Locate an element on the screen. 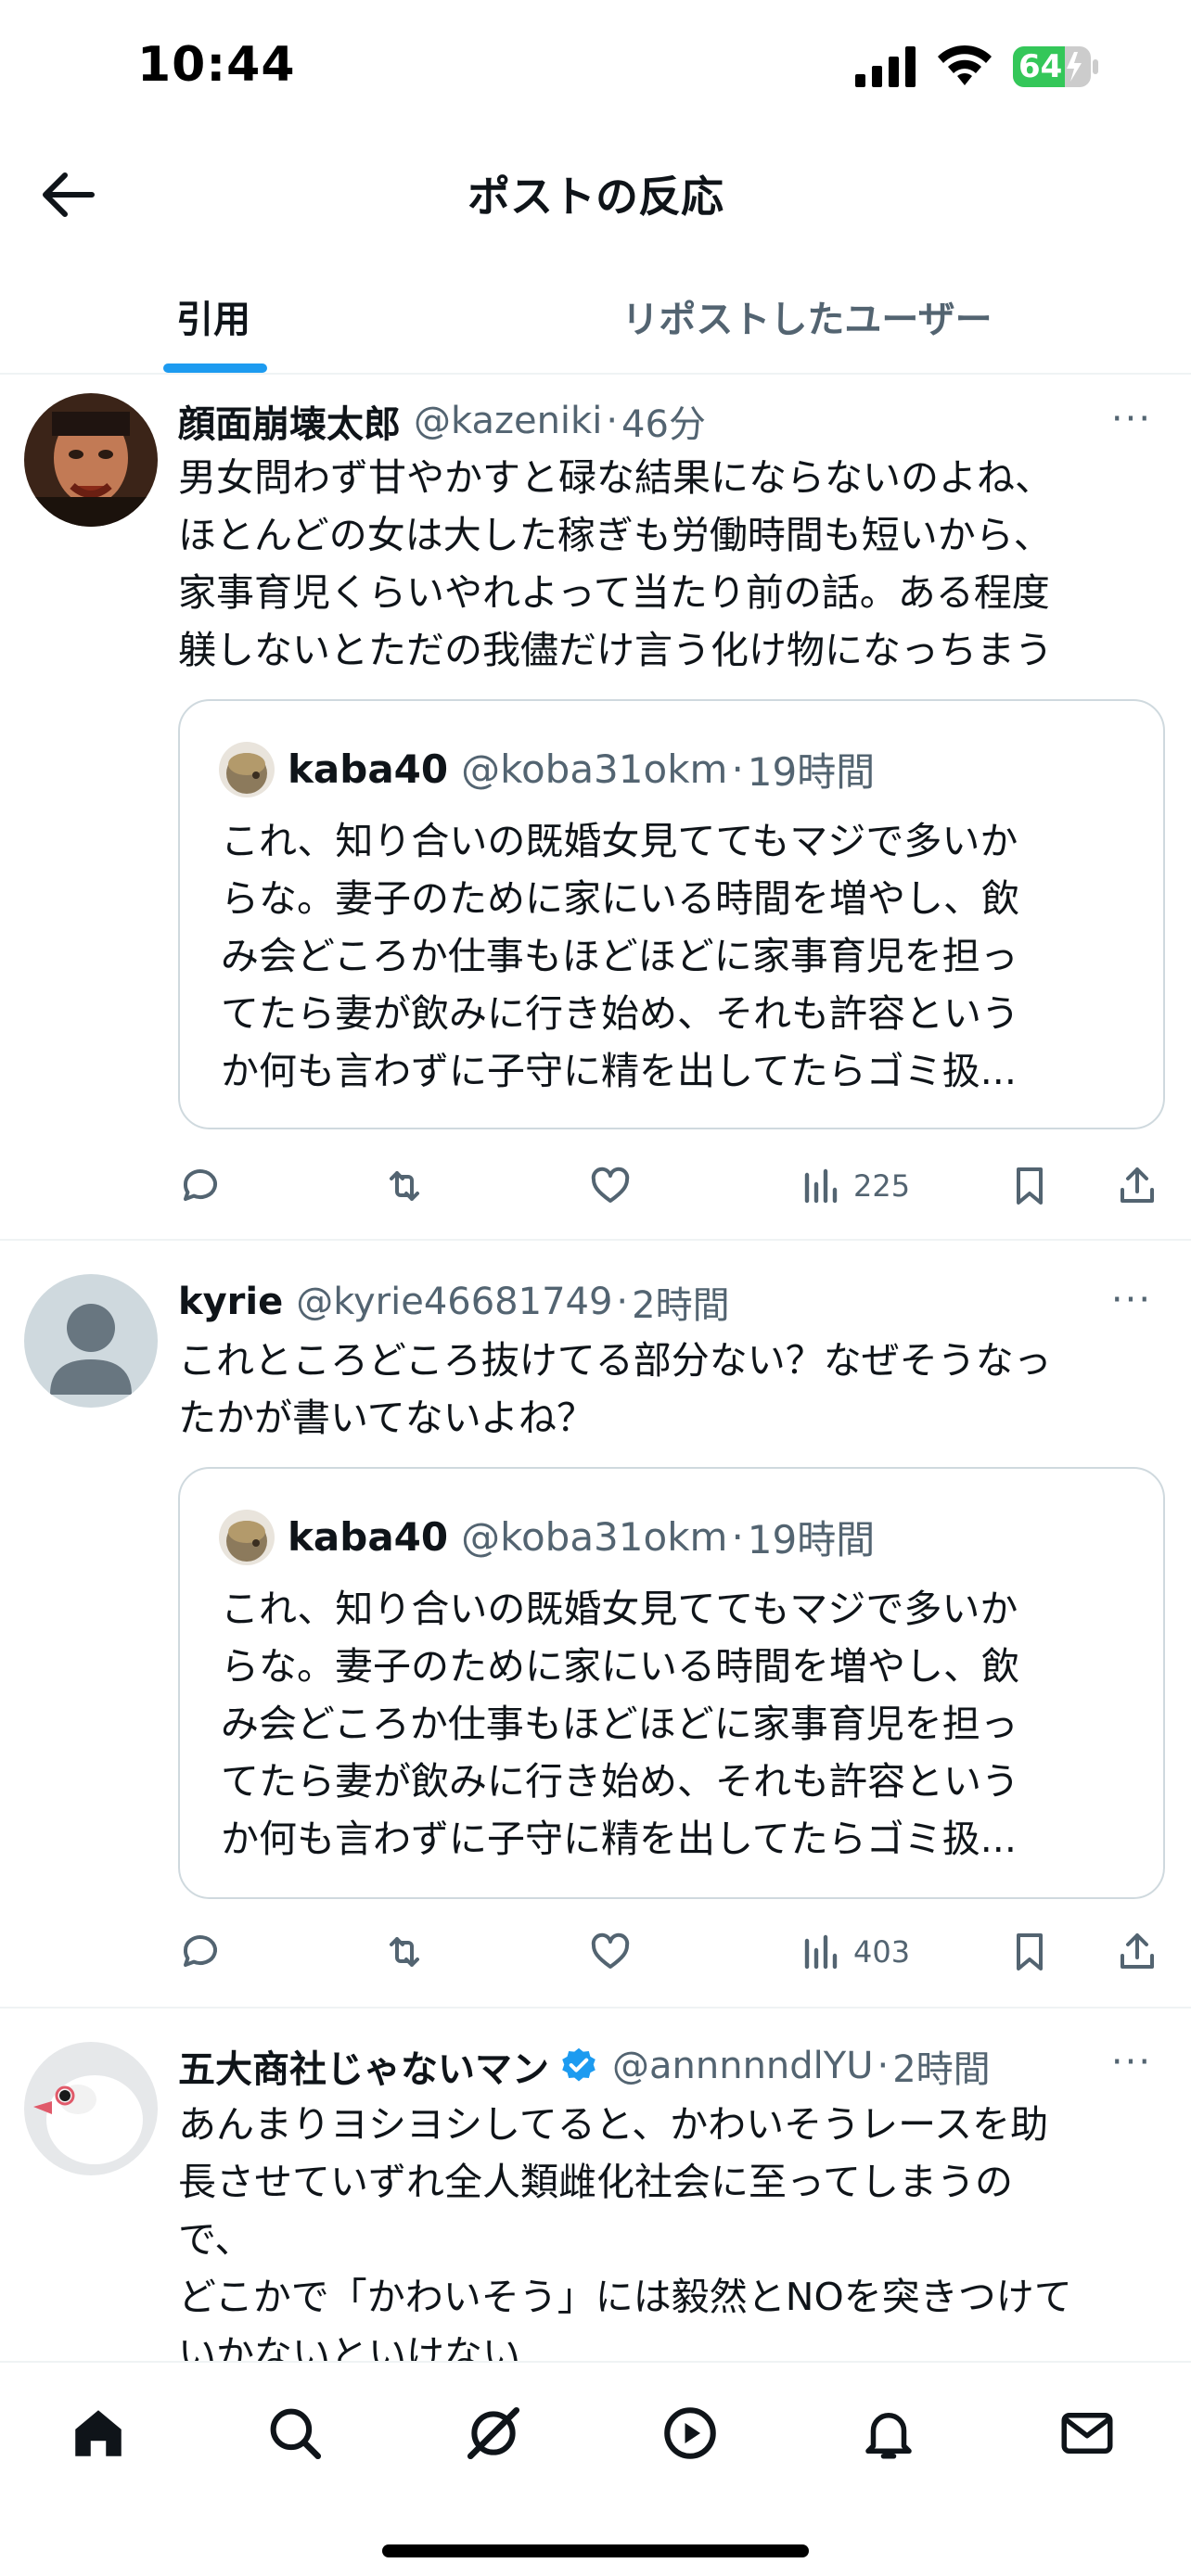 The width and height of the screenshot is (1191, 2576). views-button: 403 is located at coordinates (855, 1952).